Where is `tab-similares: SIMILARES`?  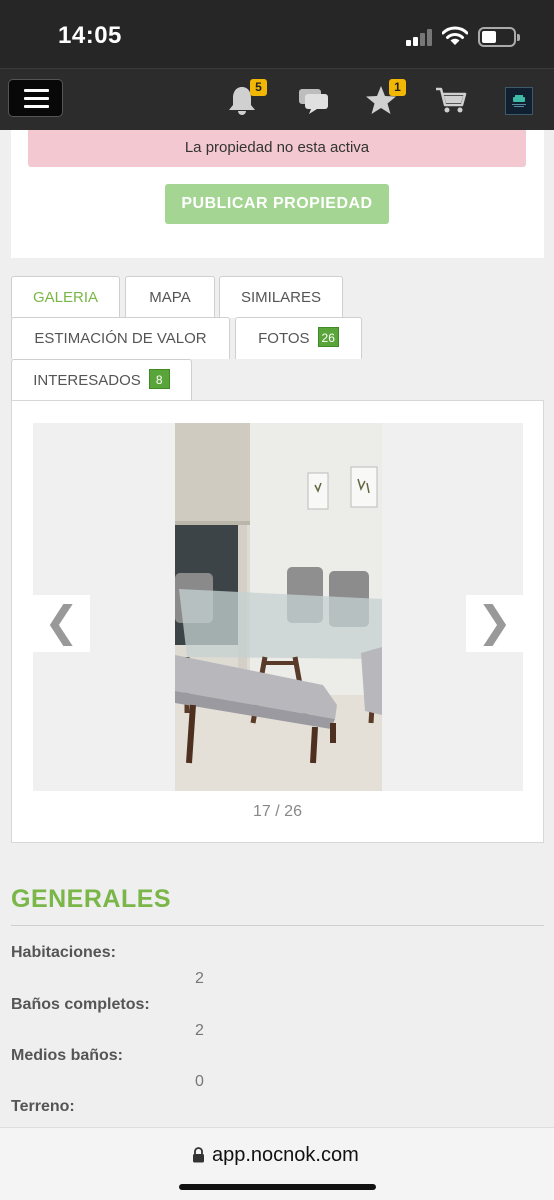 tab-similares: SIMILARES is located at coordinates (281, 297).